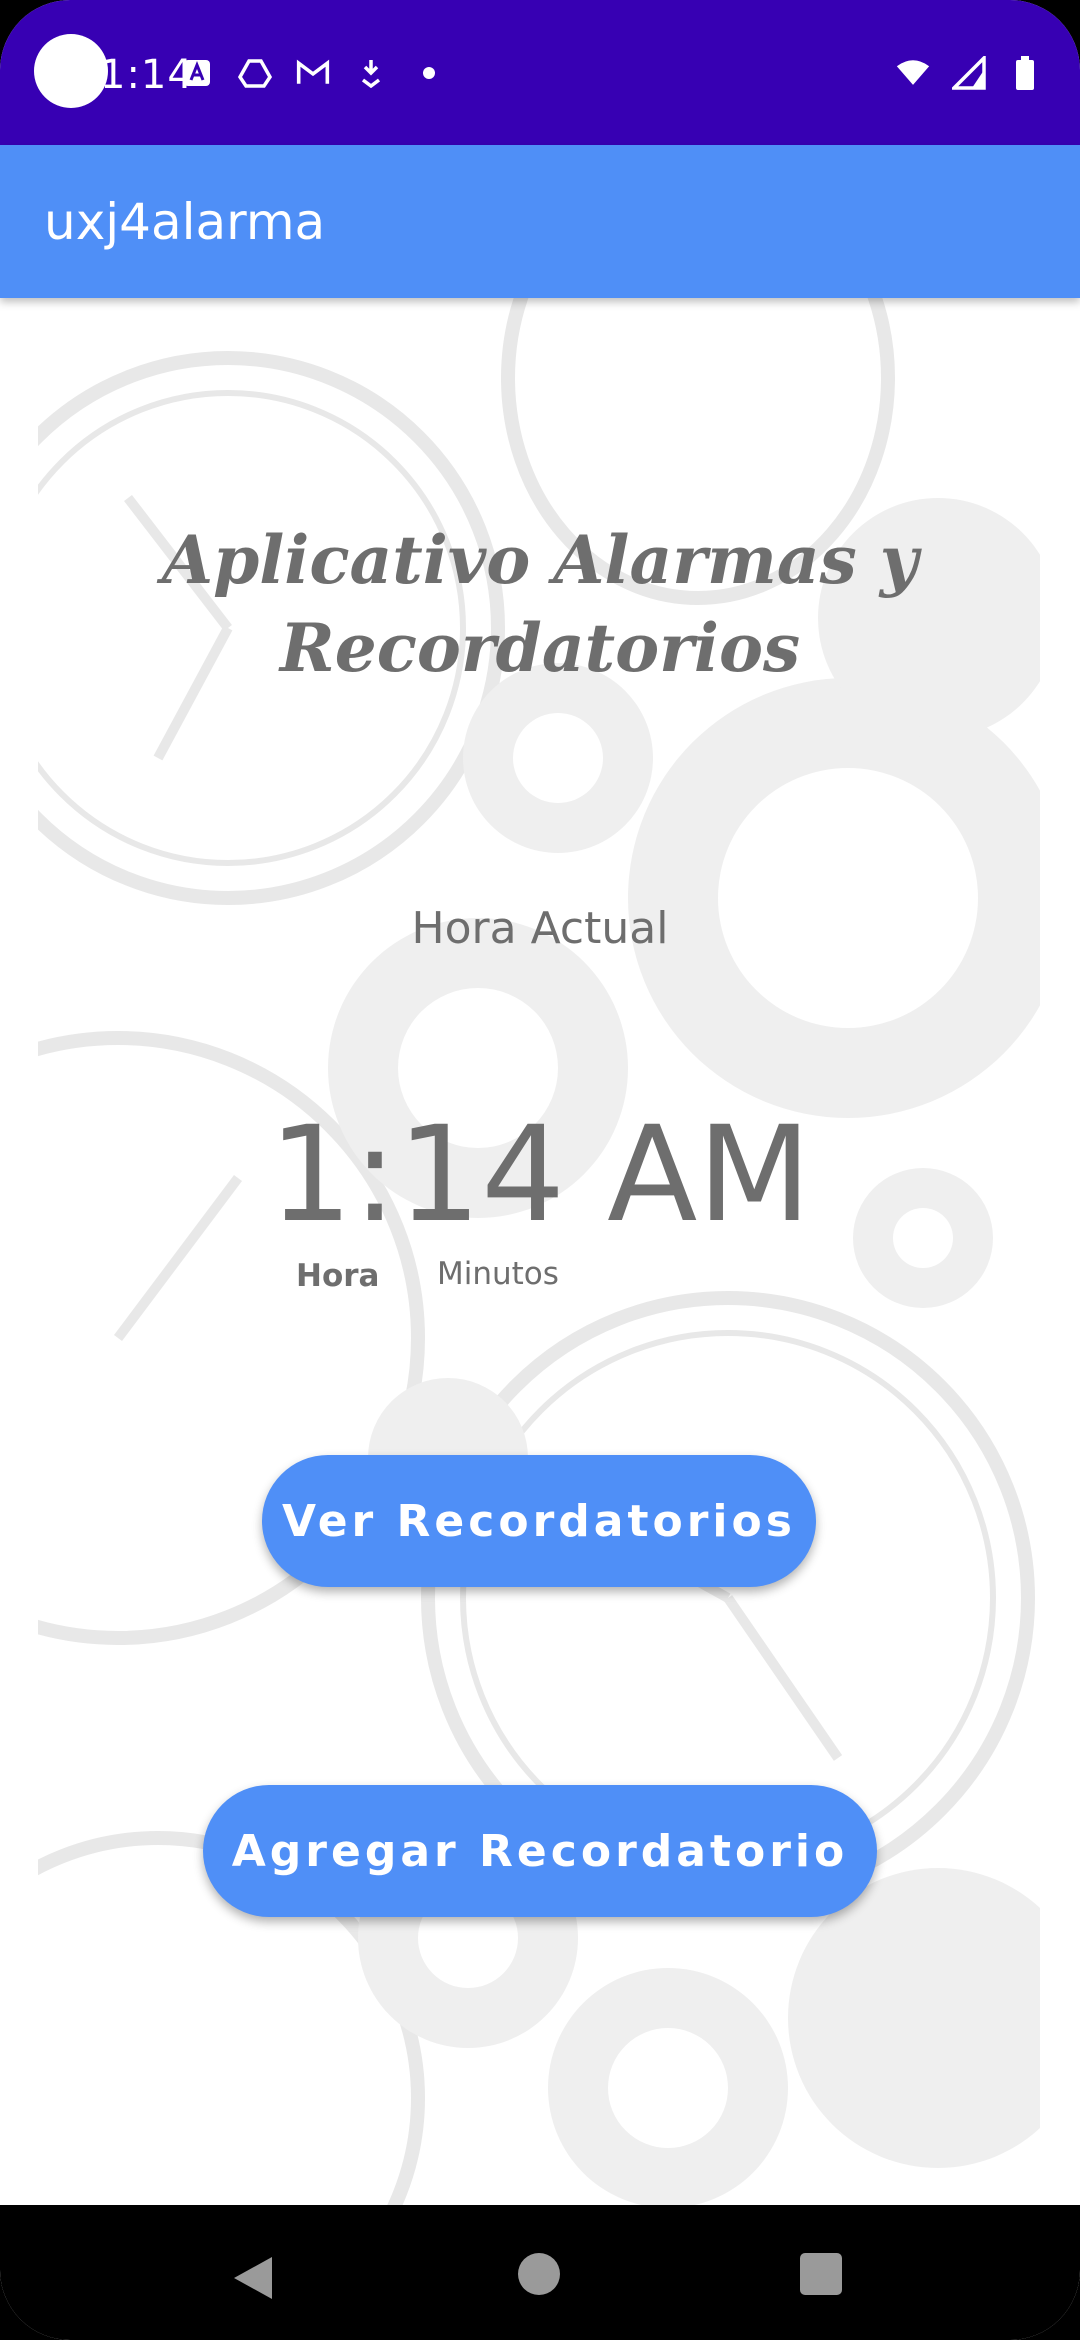 The width and height of the screenshot is (1080, 2340). I want to click on recents-icon, so click(821, 2274).